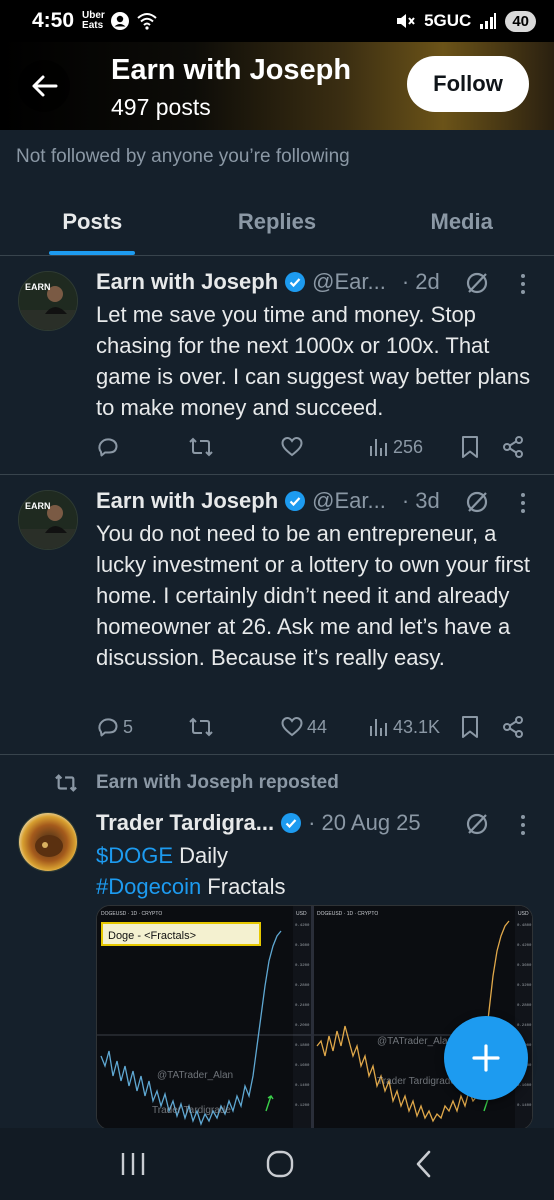  I want to click on post-count: 497 posts, so click(161, 107).